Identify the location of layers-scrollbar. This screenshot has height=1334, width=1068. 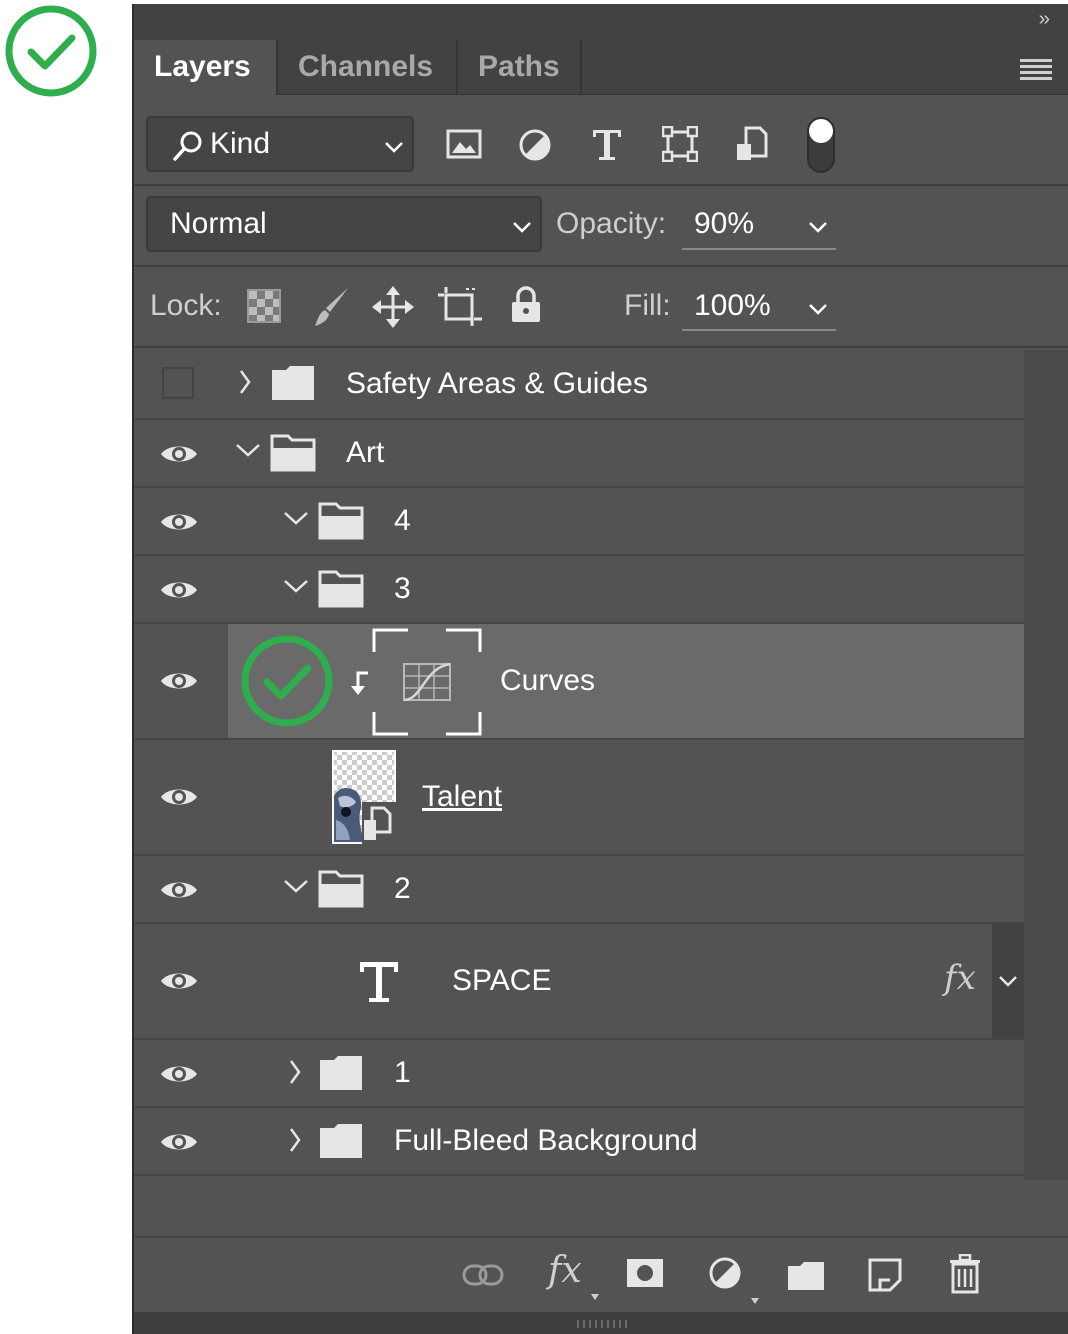
(1046, 765).